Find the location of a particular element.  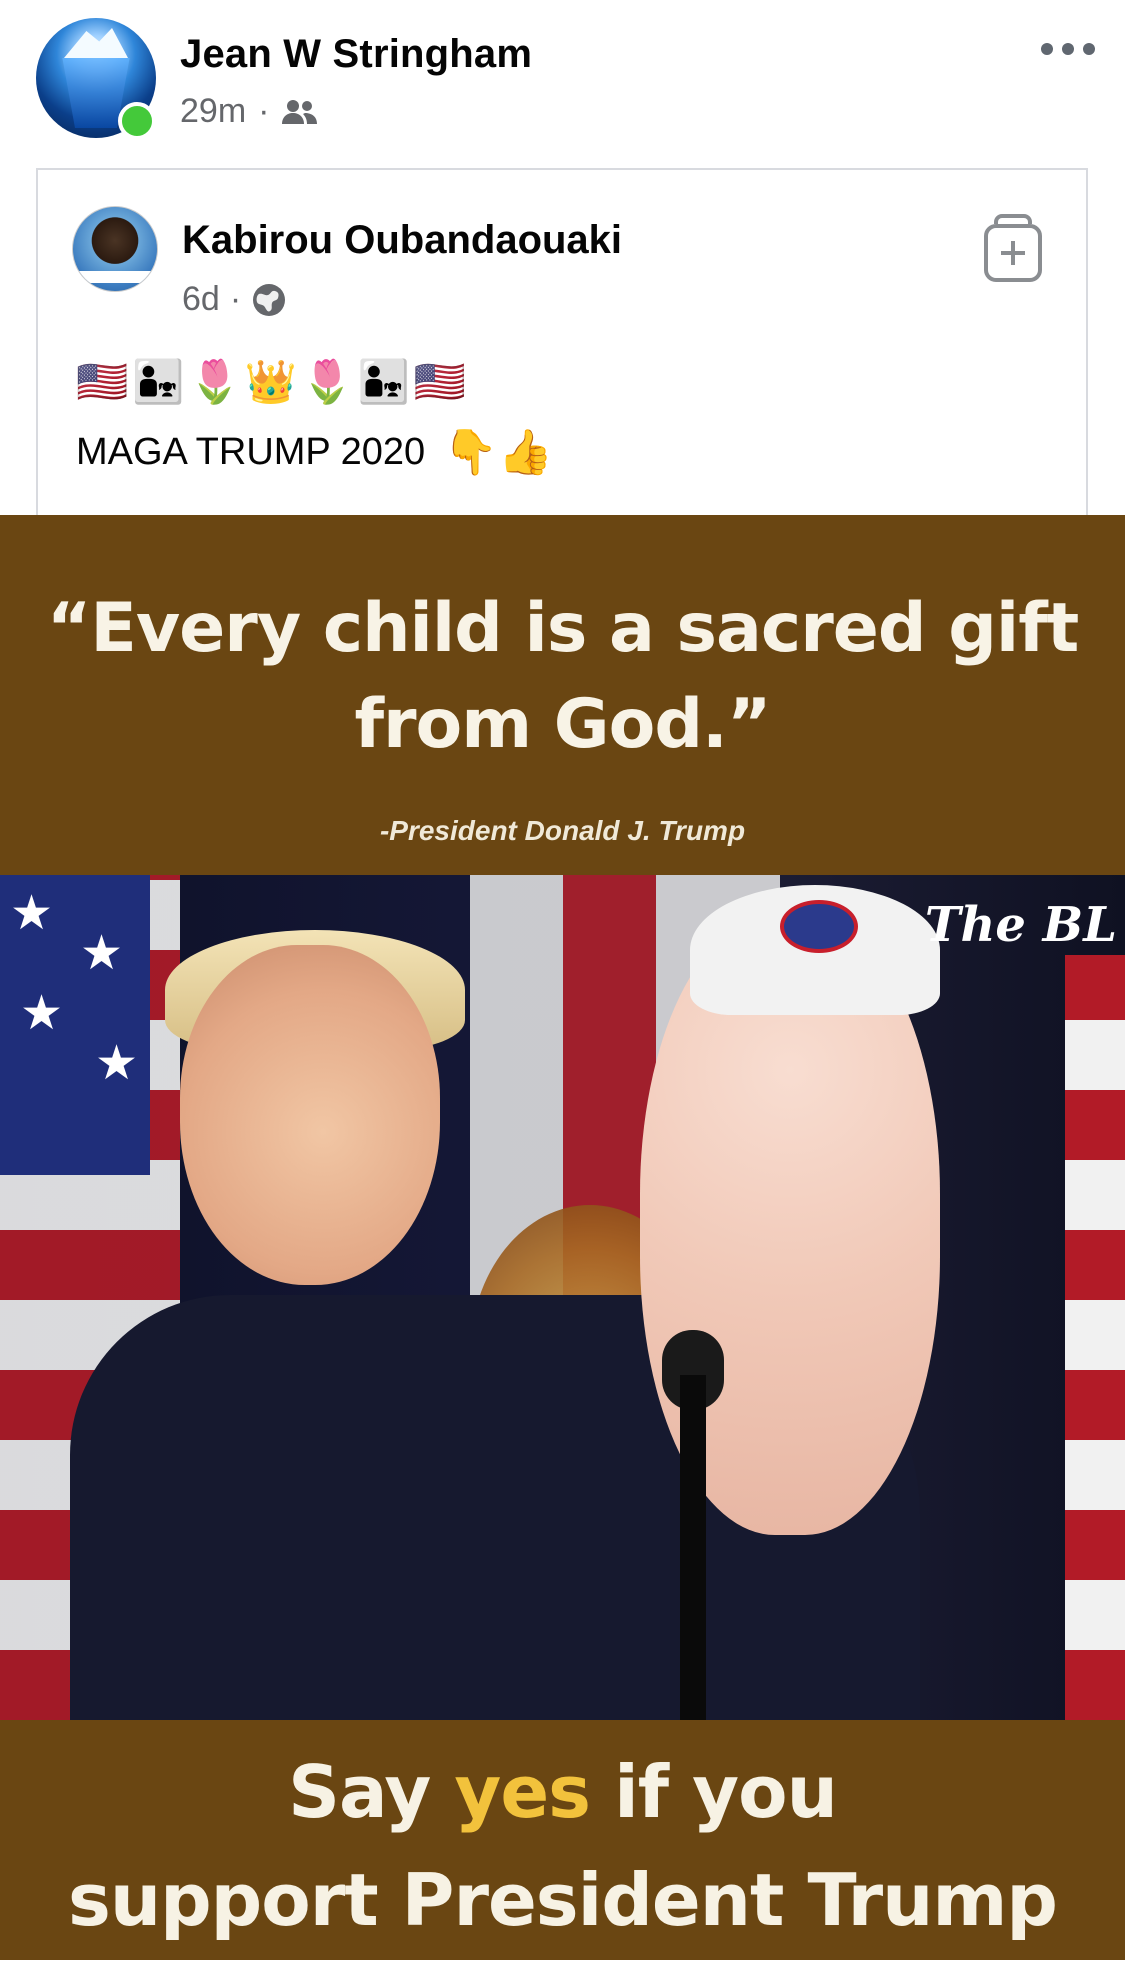

shared-avatar is located at coordinates (115, 249).